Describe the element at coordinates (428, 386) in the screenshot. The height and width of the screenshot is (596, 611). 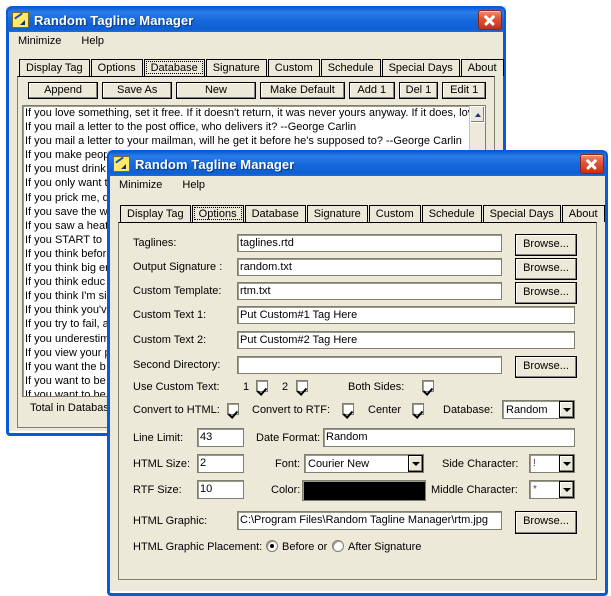
I see `both-sides-checkbox` at that location.